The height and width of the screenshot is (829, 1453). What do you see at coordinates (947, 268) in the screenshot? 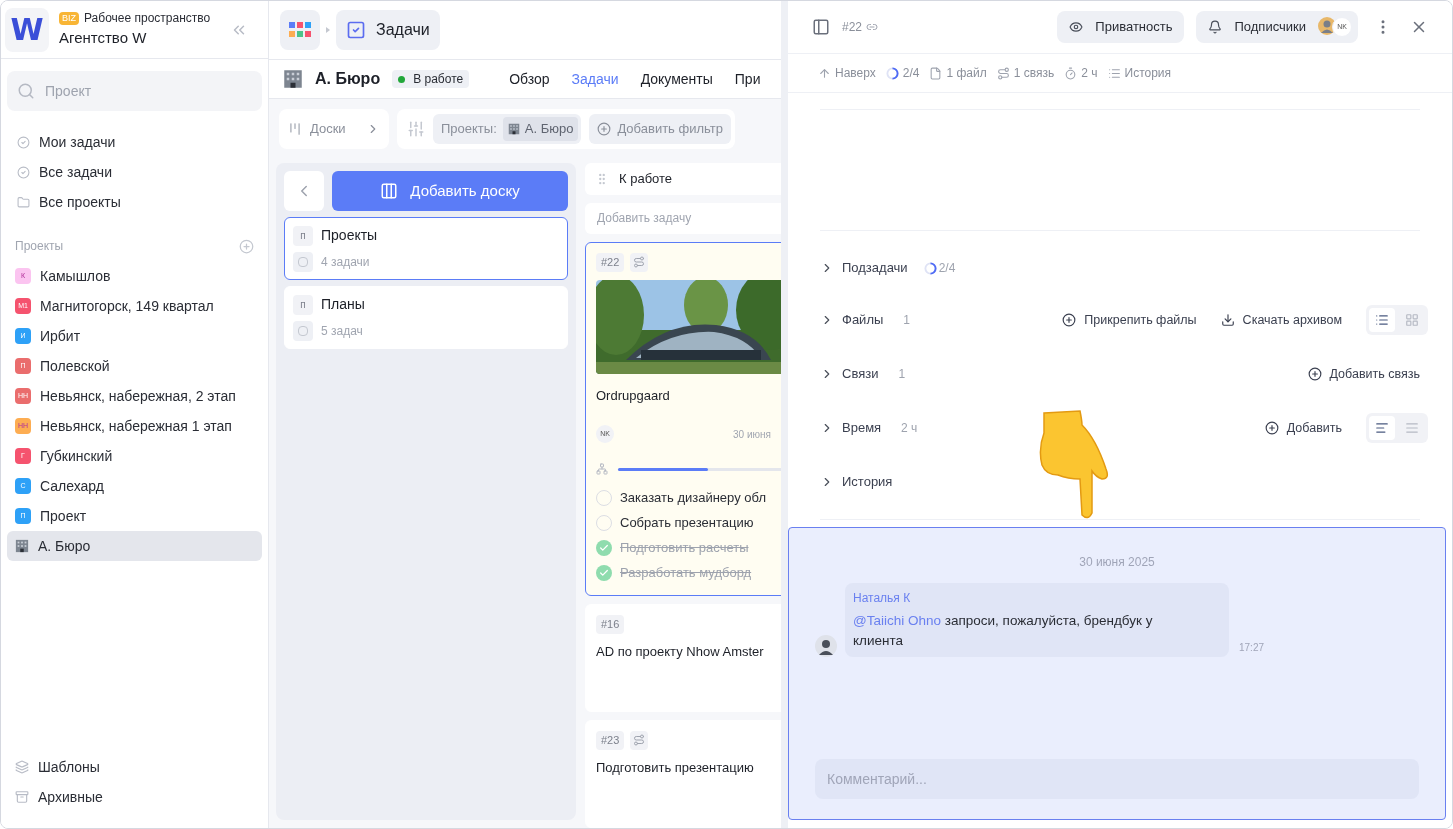
I see `section-count: 2/4` at bounding box center [947, 268].